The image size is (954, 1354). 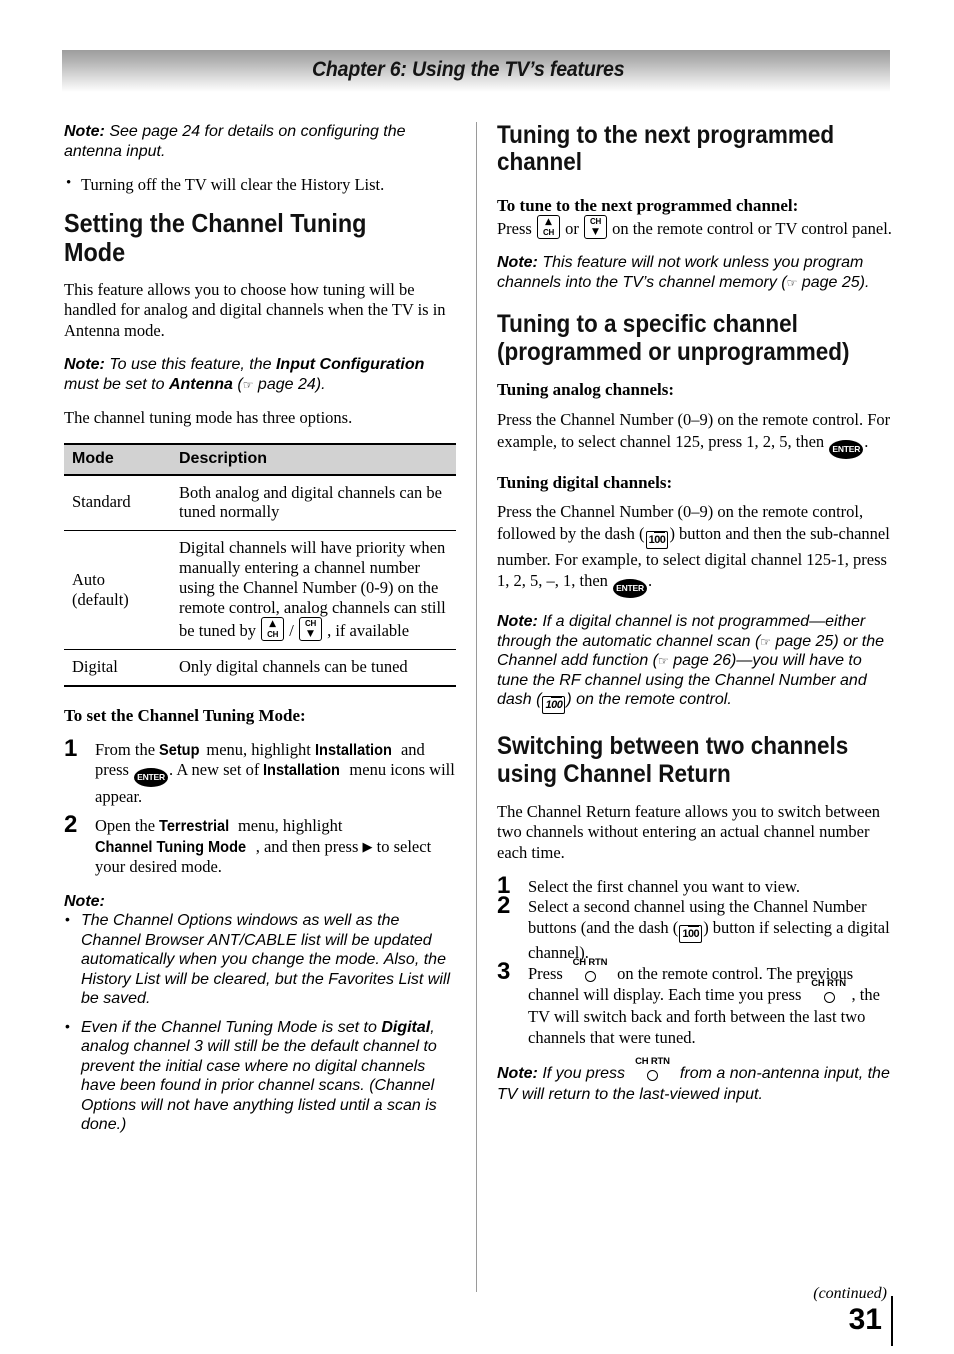 I want to click on chapter-title: Chapter 6: Using the TV’s features, so click(x=468, y=69).